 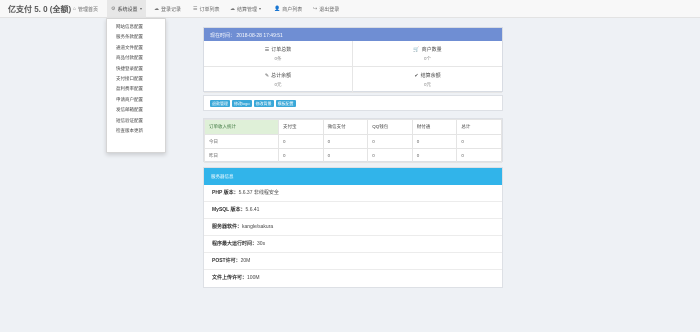 What do you see at coordinates (329, 9) in the screenshot?
I see `nav-label: 退出登录` at bounding box center [329, 9].